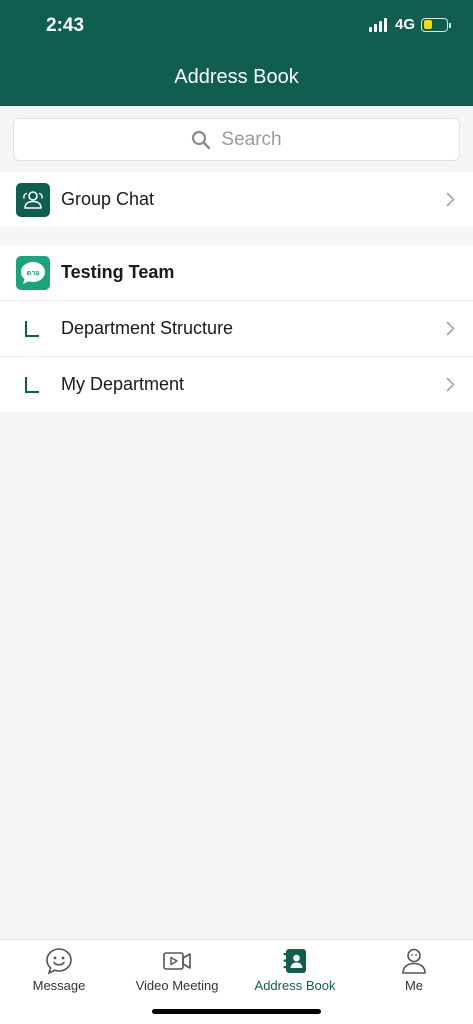  I want to click on smile-chat-icon, so click(59, 961).